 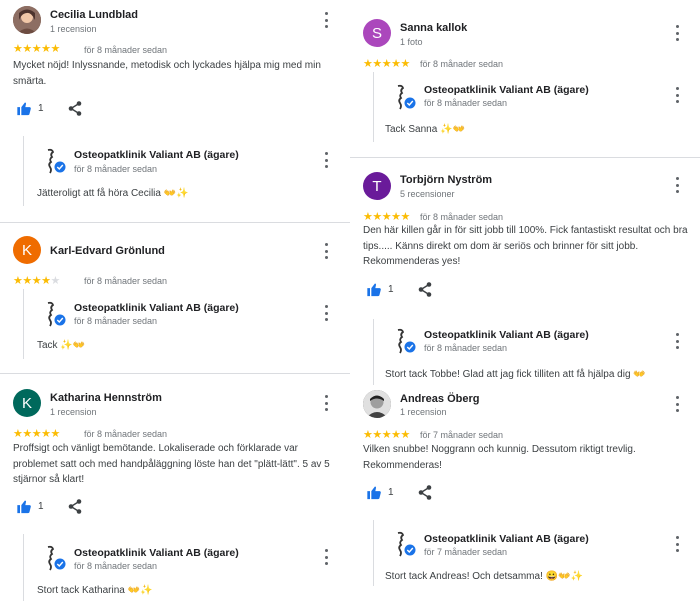 What do you see at coordinates (433, 28) in the screenshot?
I see `reviewer-name: Sanna kallok` at bounding box center [433, 28].